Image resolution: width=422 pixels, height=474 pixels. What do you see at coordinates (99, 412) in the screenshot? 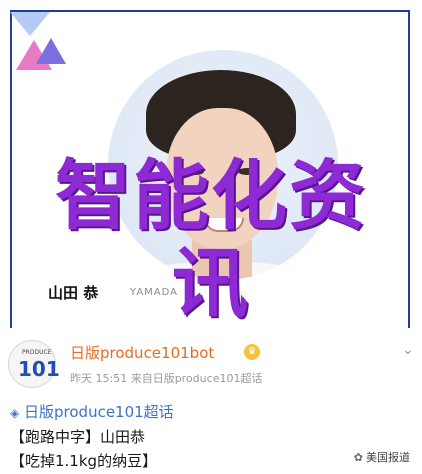
I see `topic-link: 日版produce101超话` at bounding box center [99, 412].